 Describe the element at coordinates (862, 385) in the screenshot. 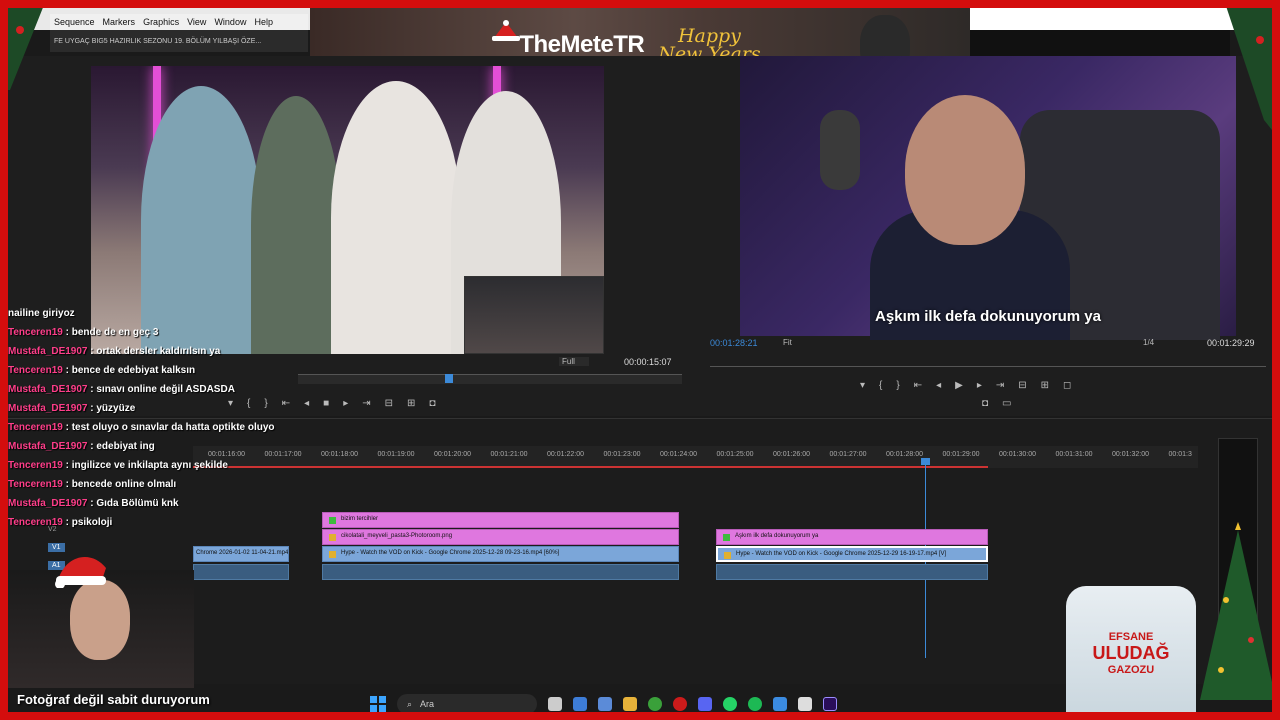

I see `marker-icon: ▾` at that location.